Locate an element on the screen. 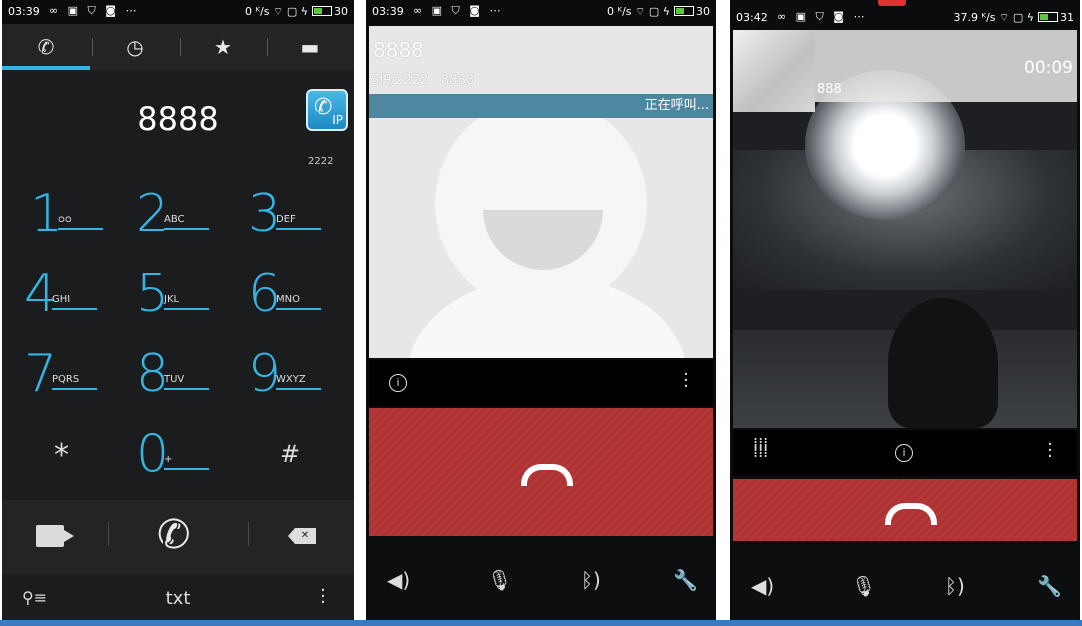 This screenshot has width=1082, height=626. status-right: 37.9 ᴷ/s ⌔ ▢ ϟ 31 is located at coordinates (1014, 18).